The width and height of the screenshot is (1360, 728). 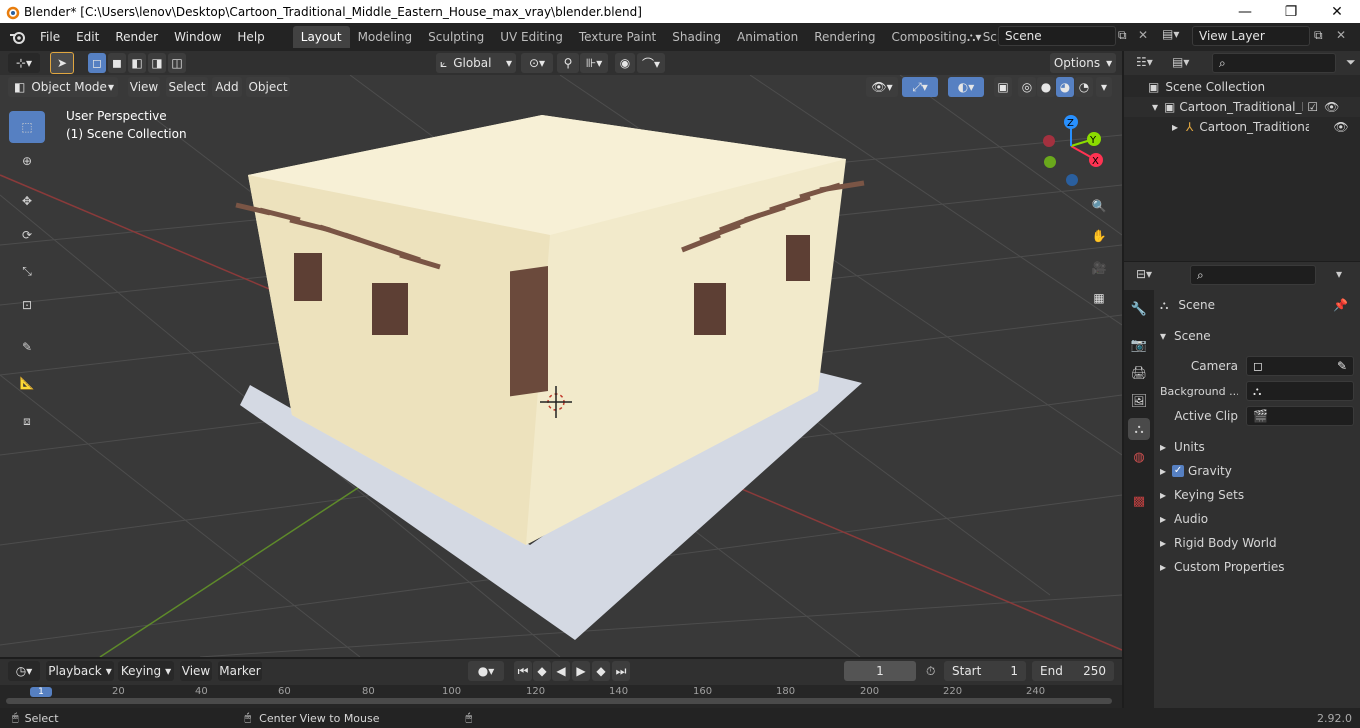 What do you see at coordinates (594, 63) in the screenshot?
I see `snap-element-icon: ⊪▾` at bounding box center [594, 63].